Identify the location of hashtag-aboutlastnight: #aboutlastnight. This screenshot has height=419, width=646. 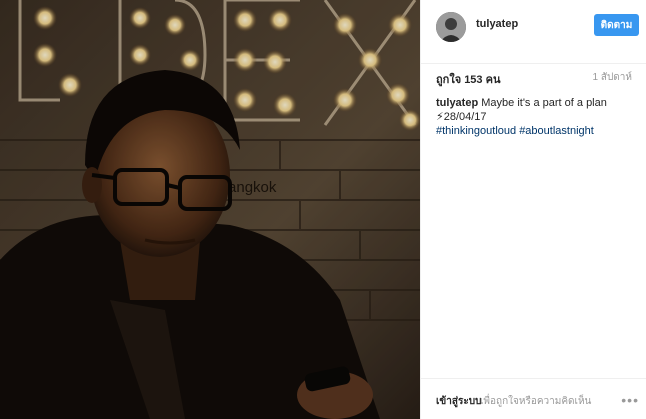
(556, 131).